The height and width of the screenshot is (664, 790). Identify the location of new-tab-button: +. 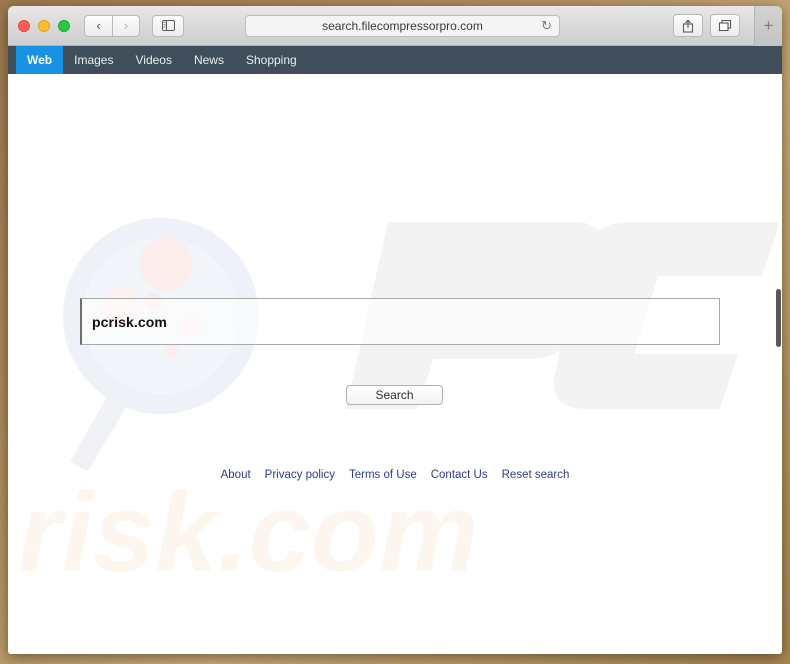
(768, 26).